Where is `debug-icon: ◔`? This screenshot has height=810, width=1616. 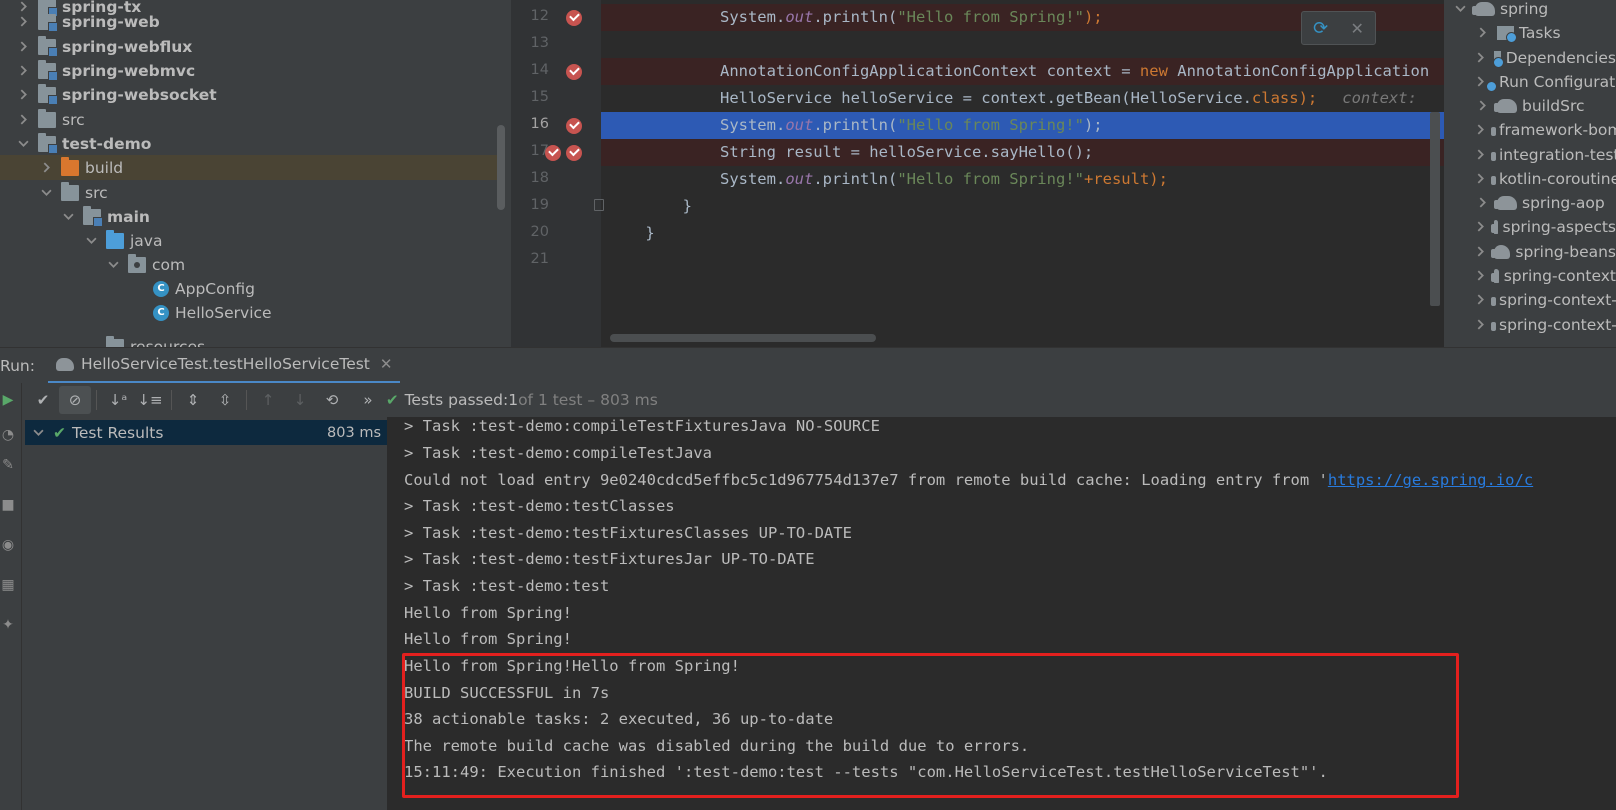
debug-icon: ◔ is located at coordinates (8, 435).